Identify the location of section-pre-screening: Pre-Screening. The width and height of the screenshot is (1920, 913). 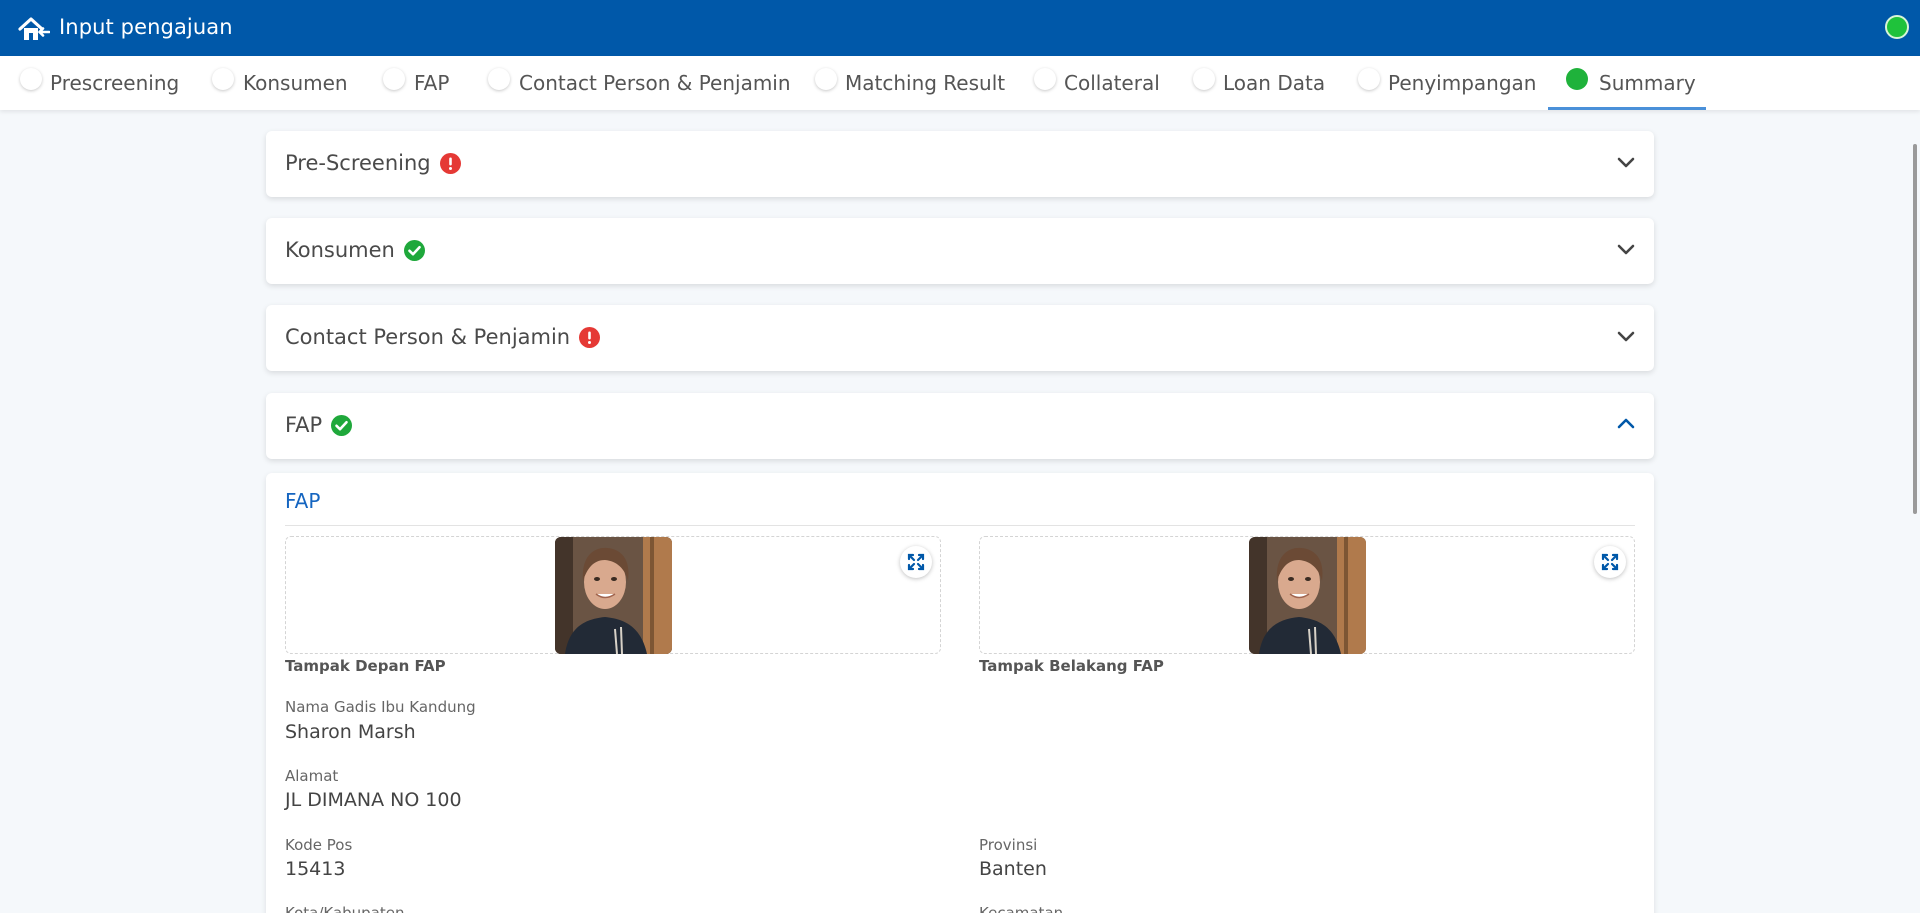
(960, 164).